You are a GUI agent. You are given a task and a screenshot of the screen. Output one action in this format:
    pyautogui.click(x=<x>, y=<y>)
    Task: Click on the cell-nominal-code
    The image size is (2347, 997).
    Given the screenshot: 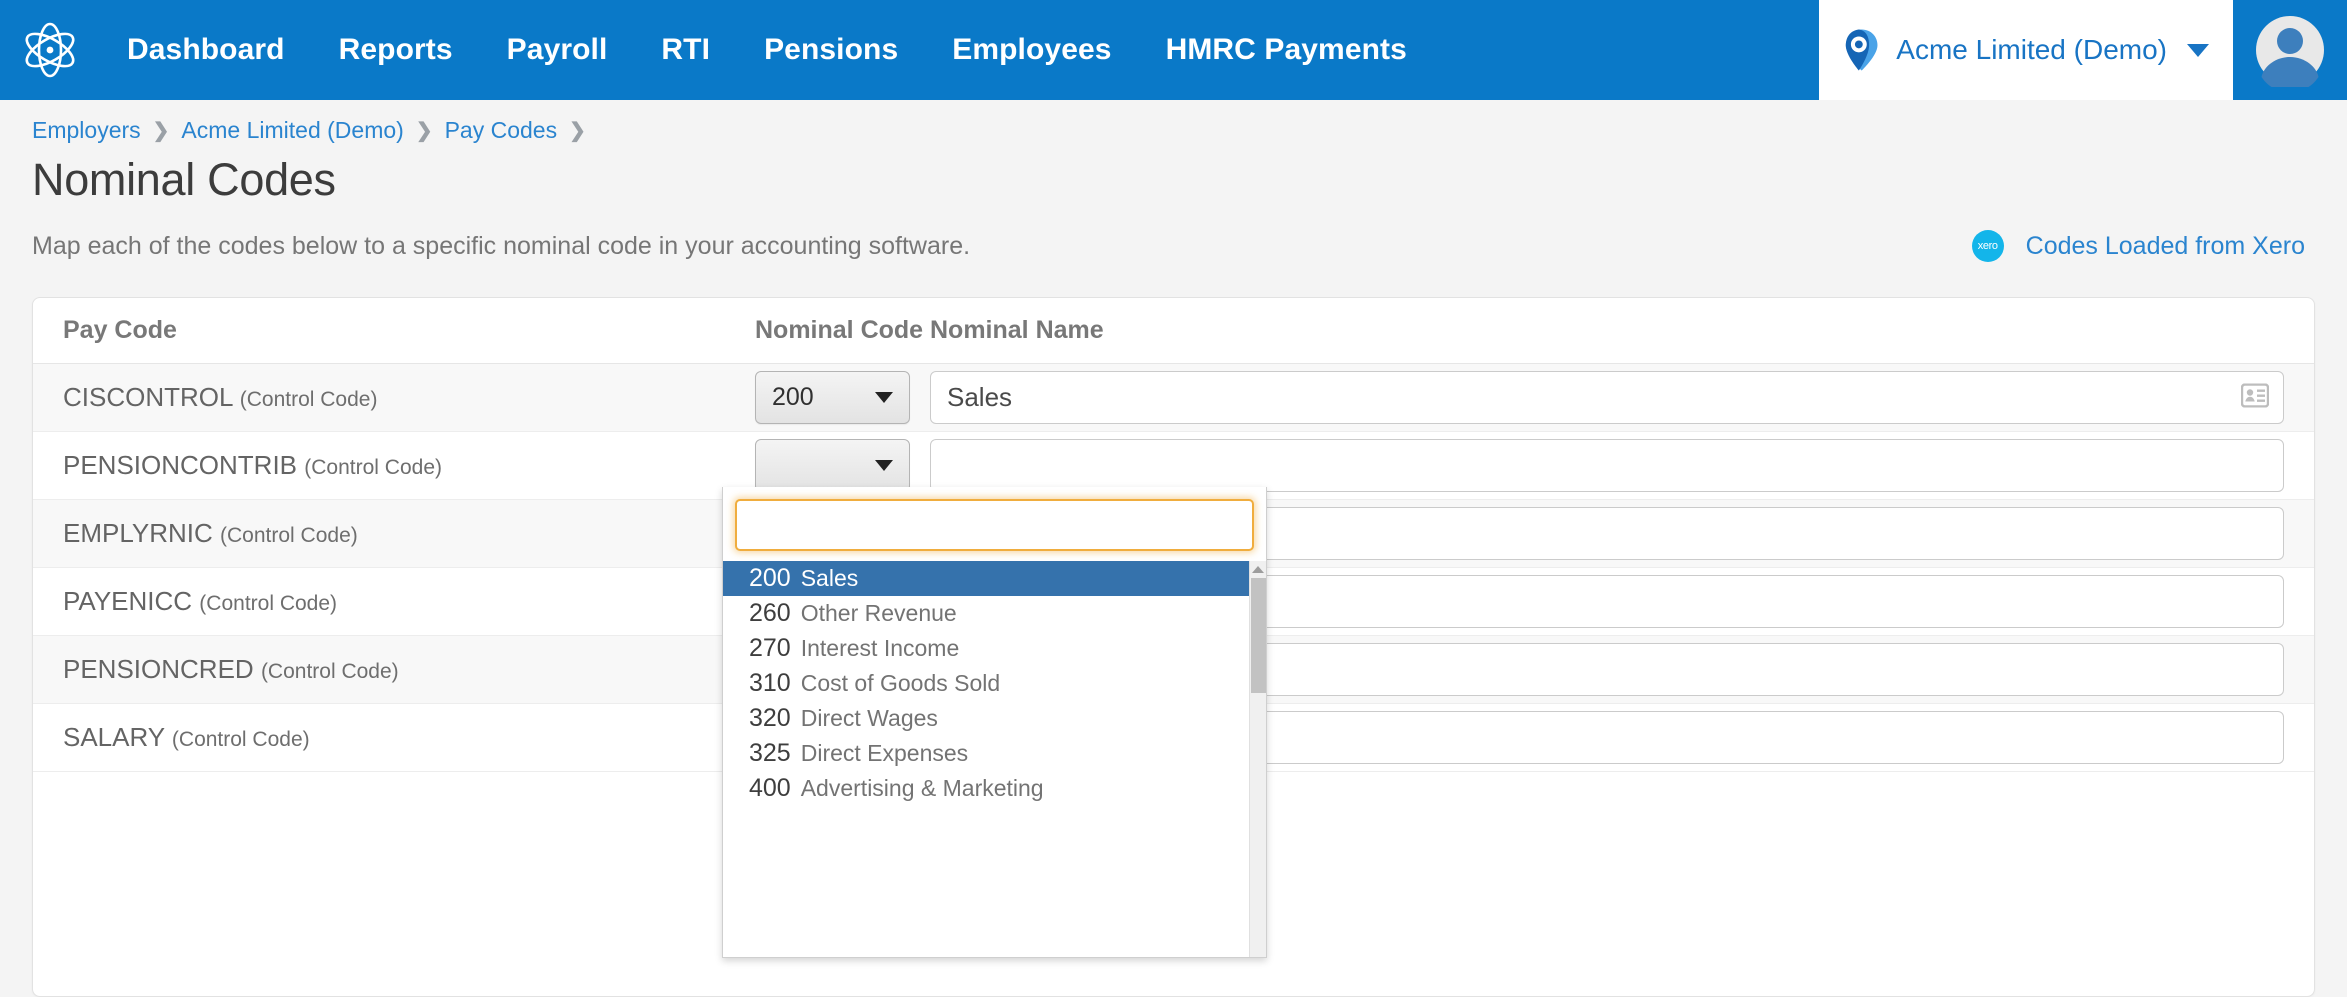 What is the action you would take?
    pyautogui.click(x=842, y=465)
    